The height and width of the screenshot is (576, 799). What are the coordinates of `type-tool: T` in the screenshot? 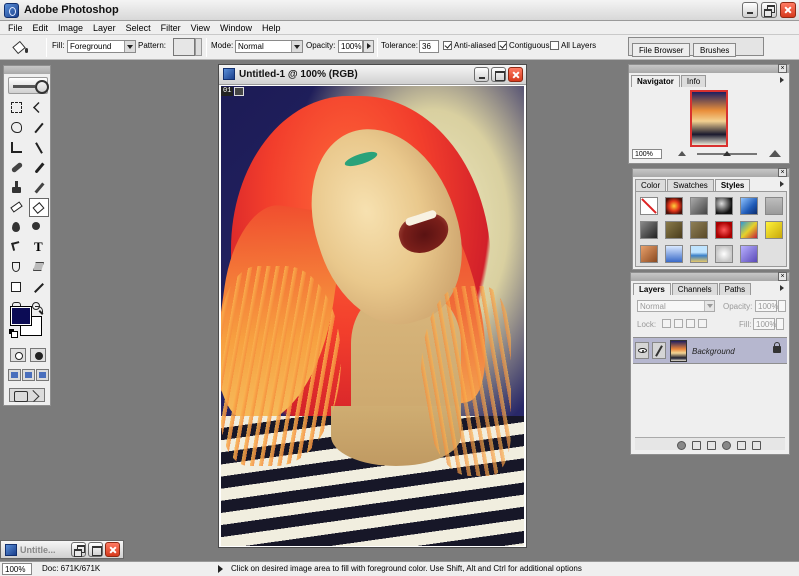 It's located at (39, 247).